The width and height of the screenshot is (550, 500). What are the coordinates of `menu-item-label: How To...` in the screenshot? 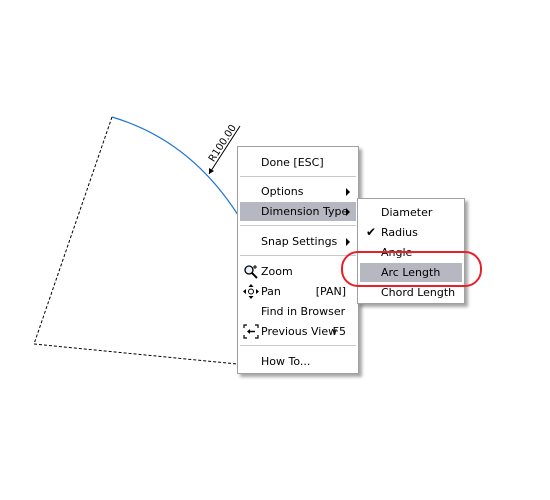 It's located at (286, 361).